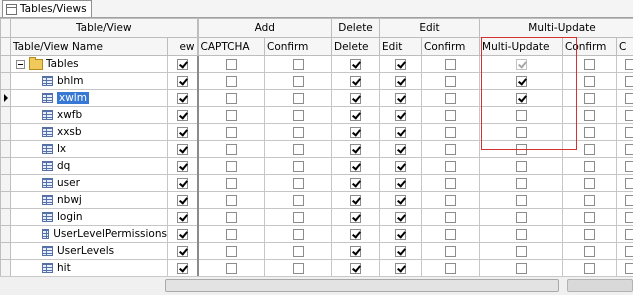 This screenshot has height=295, width=633. I want to click on table-row: nbwj, so click(317, 200).